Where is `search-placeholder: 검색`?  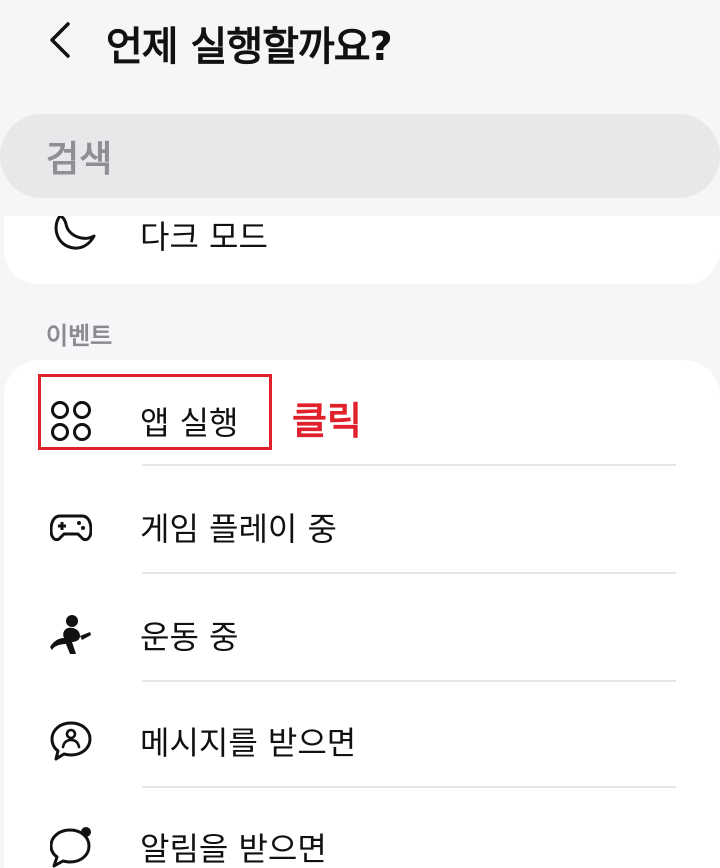
search-placeholder: 검색 is located at coordinates (79, 159).